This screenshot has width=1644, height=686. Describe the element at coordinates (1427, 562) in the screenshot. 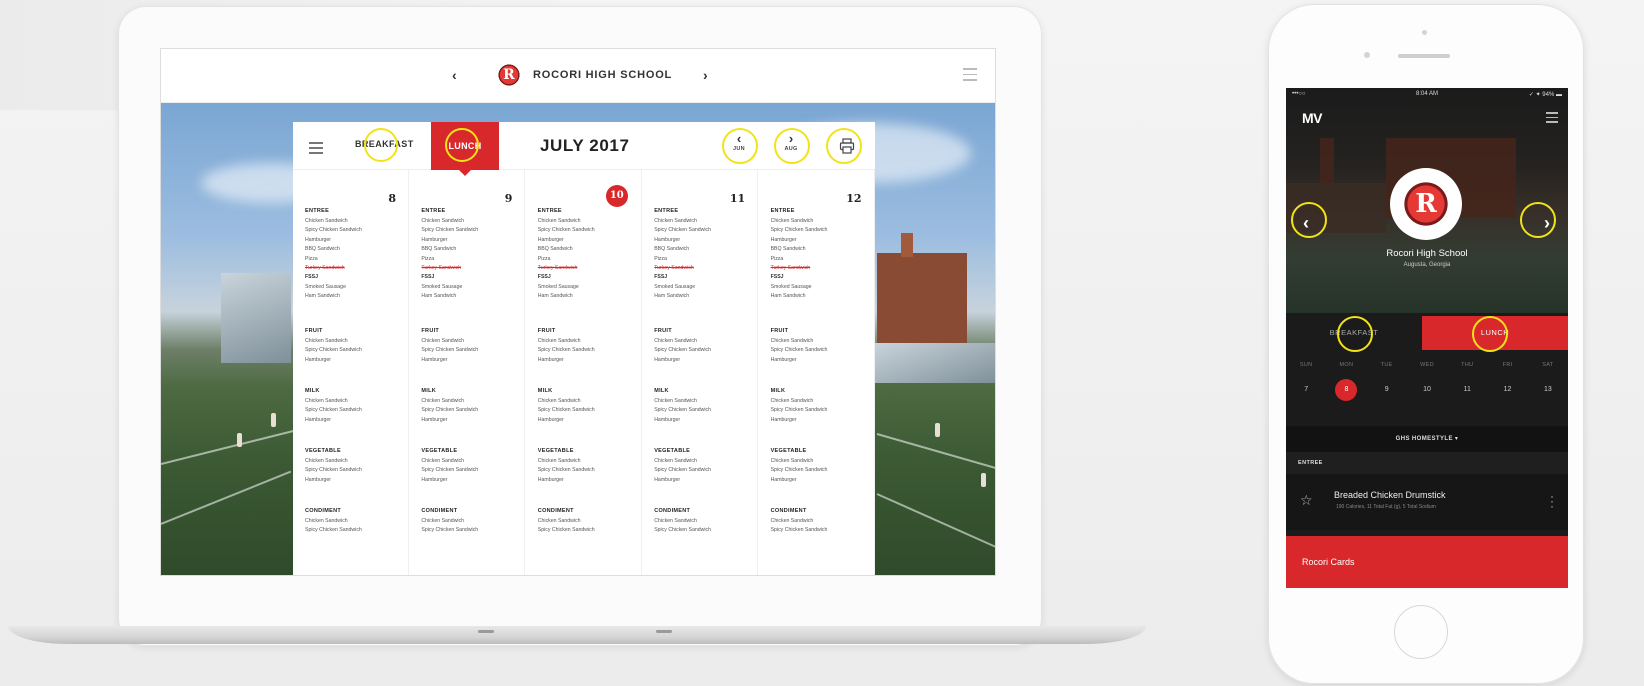

I see `rocori-cards-button: Rocori Cards` at that location.